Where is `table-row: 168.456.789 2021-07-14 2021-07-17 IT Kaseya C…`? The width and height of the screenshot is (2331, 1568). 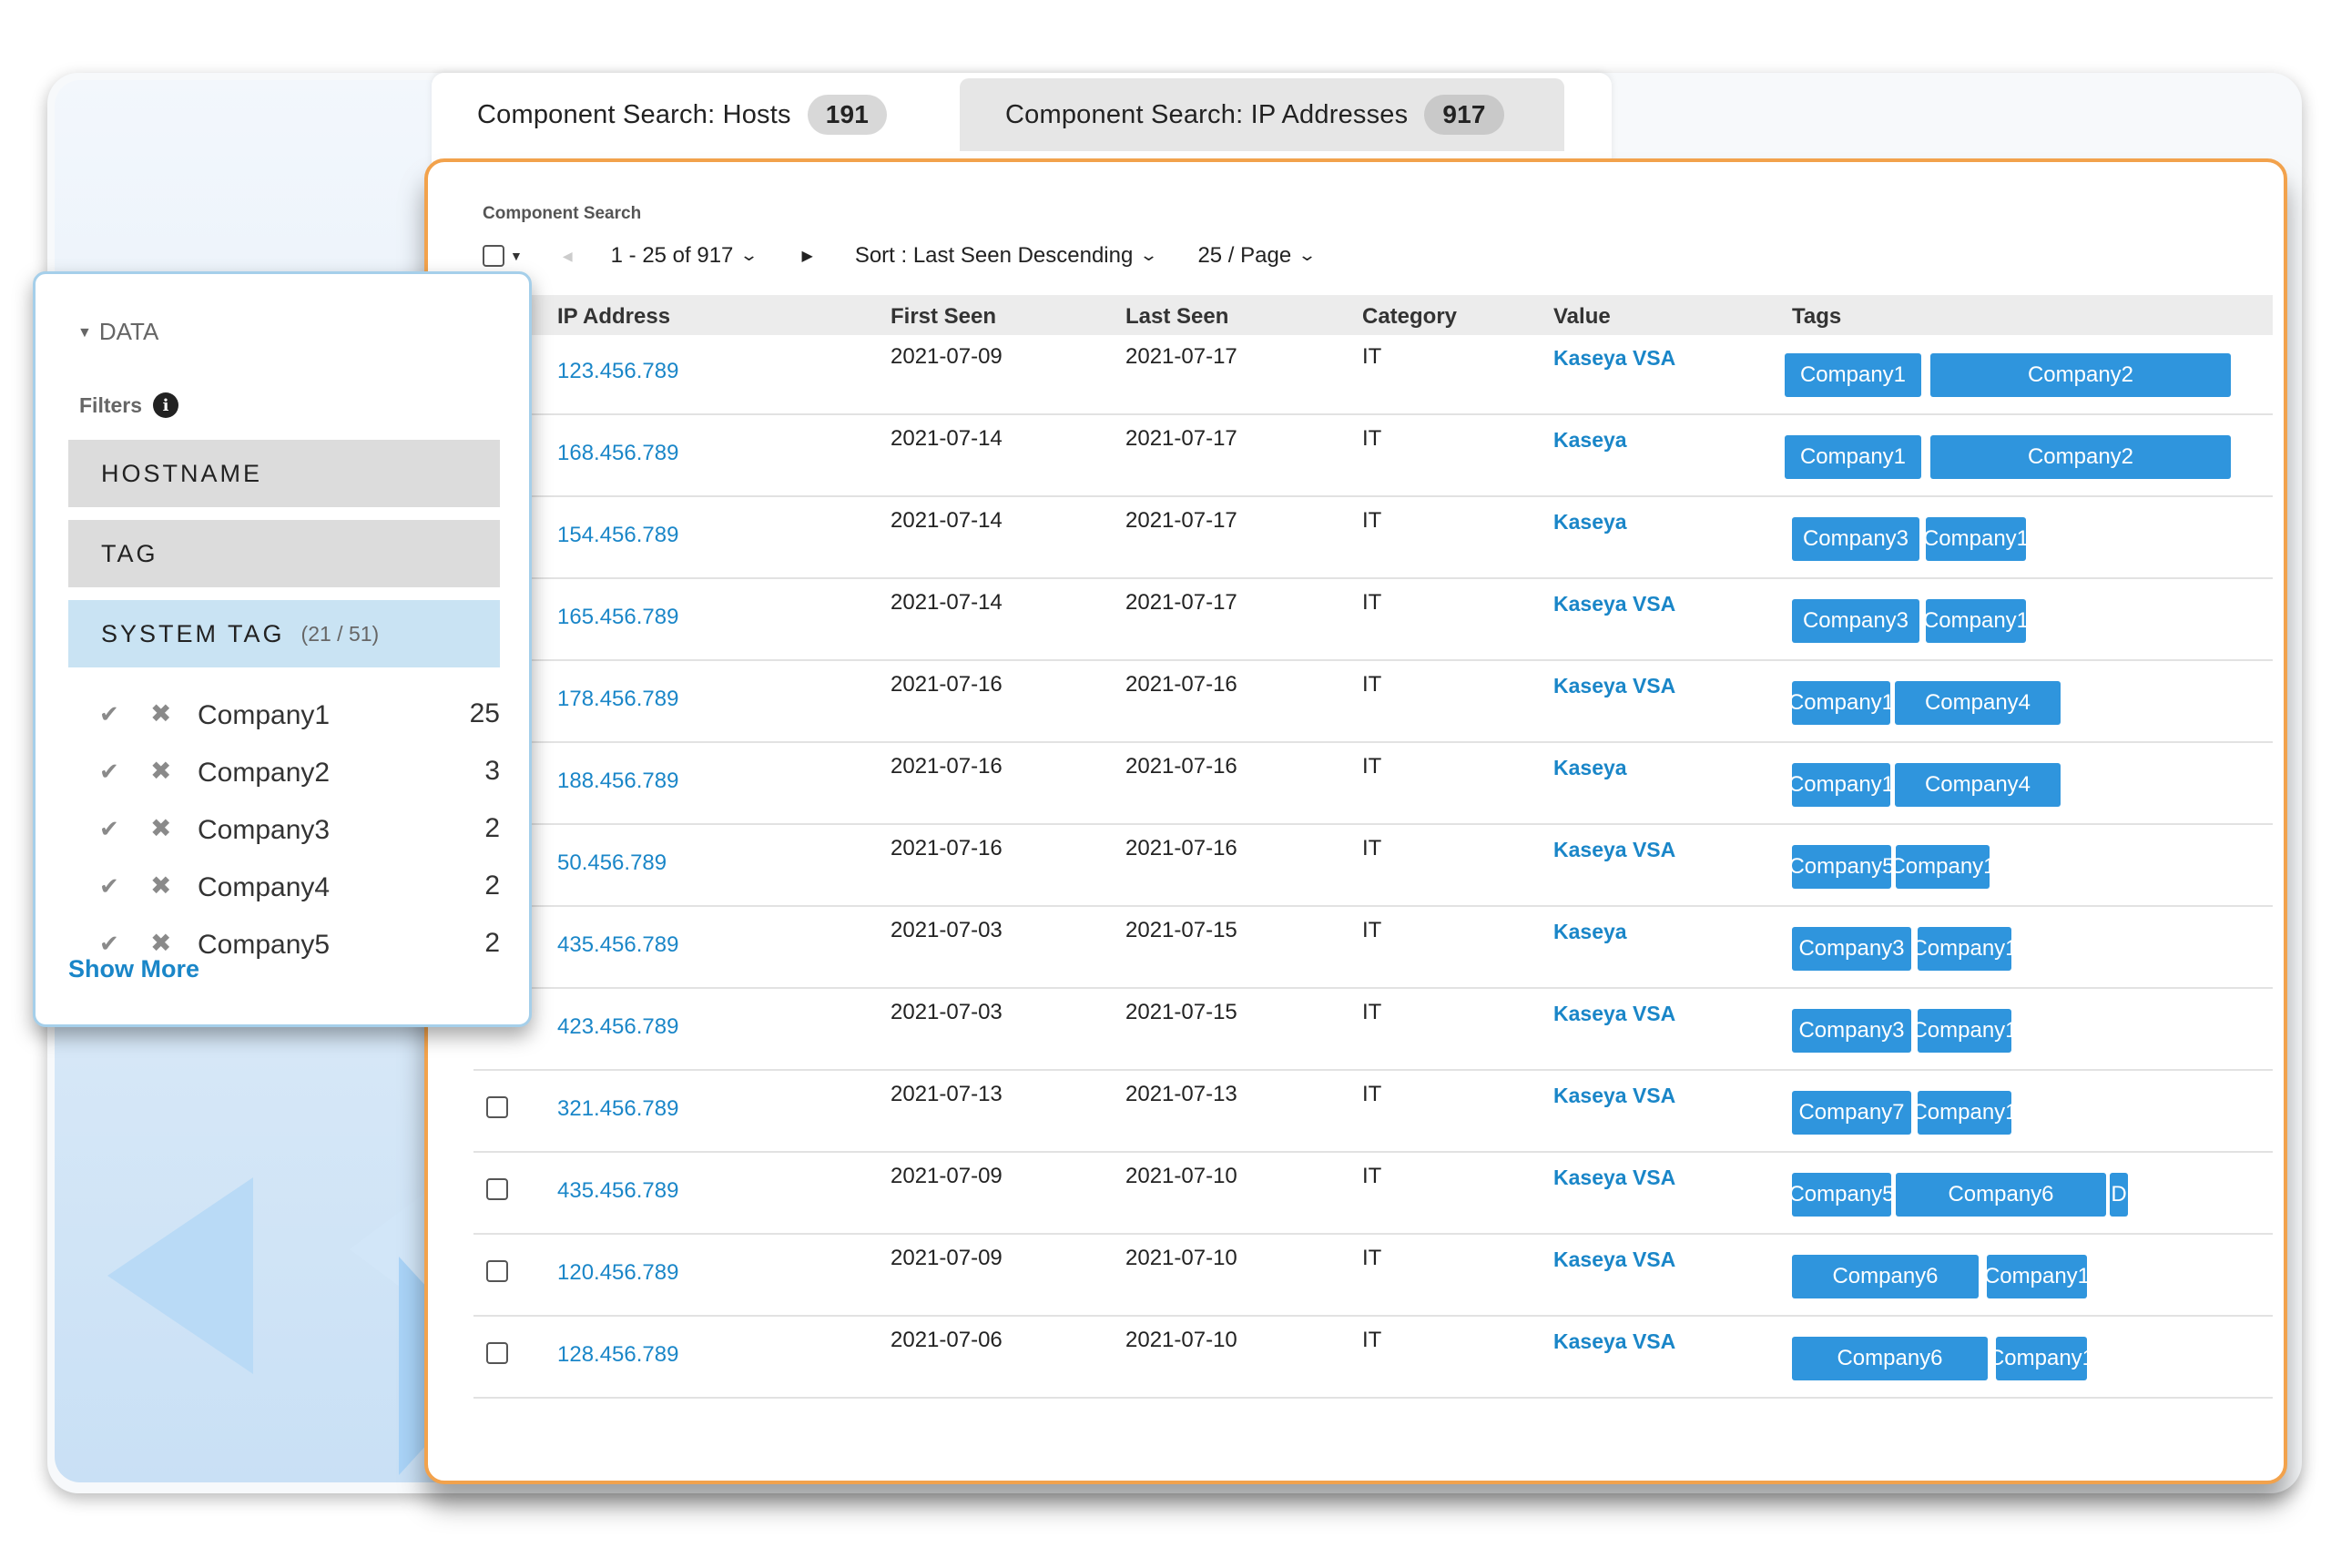 table-row: 168.456.789 2021-07-14 2021-07-17 IT Kaseya C… is located at coordinates (1373, 457).